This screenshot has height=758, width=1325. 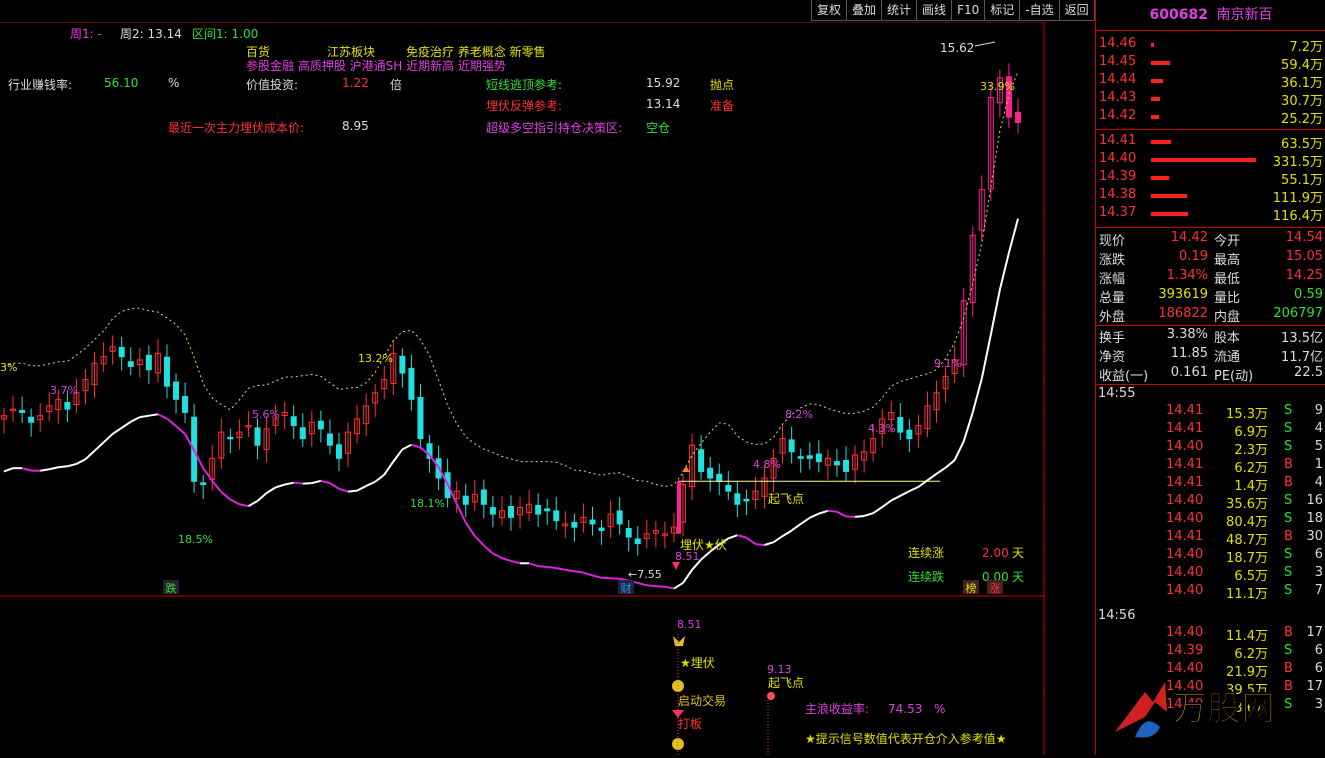 What do you see at coordinates (1302, 178) in the screenshot?
I see `book-volume: 55.1万` at bounding box center [1302, 178].